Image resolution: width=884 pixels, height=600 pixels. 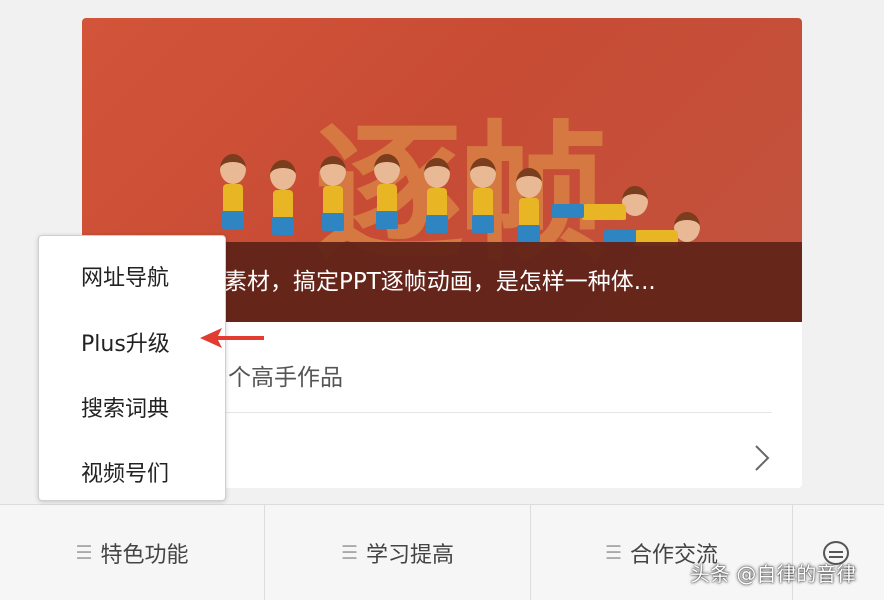 What do you see at coordinates (144, 555) in the screenshot?
I see `menu-tab-label: 特色功能` at bounding box center [144, 555].